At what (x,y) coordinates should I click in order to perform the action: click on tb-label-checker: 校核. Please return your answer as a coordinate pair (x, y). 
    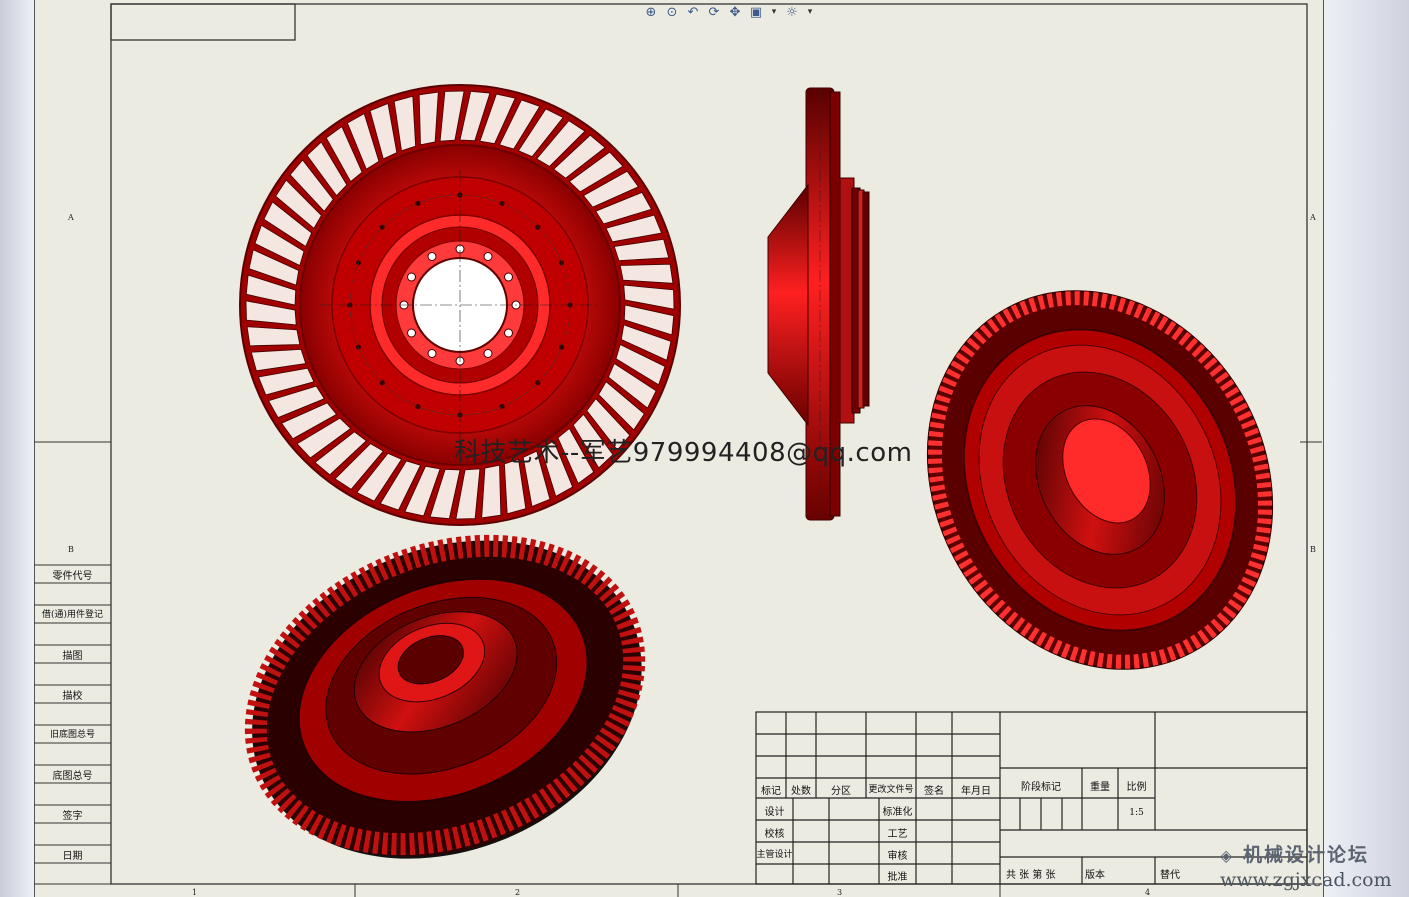
    Looking at the image, I should click on (774, 834).